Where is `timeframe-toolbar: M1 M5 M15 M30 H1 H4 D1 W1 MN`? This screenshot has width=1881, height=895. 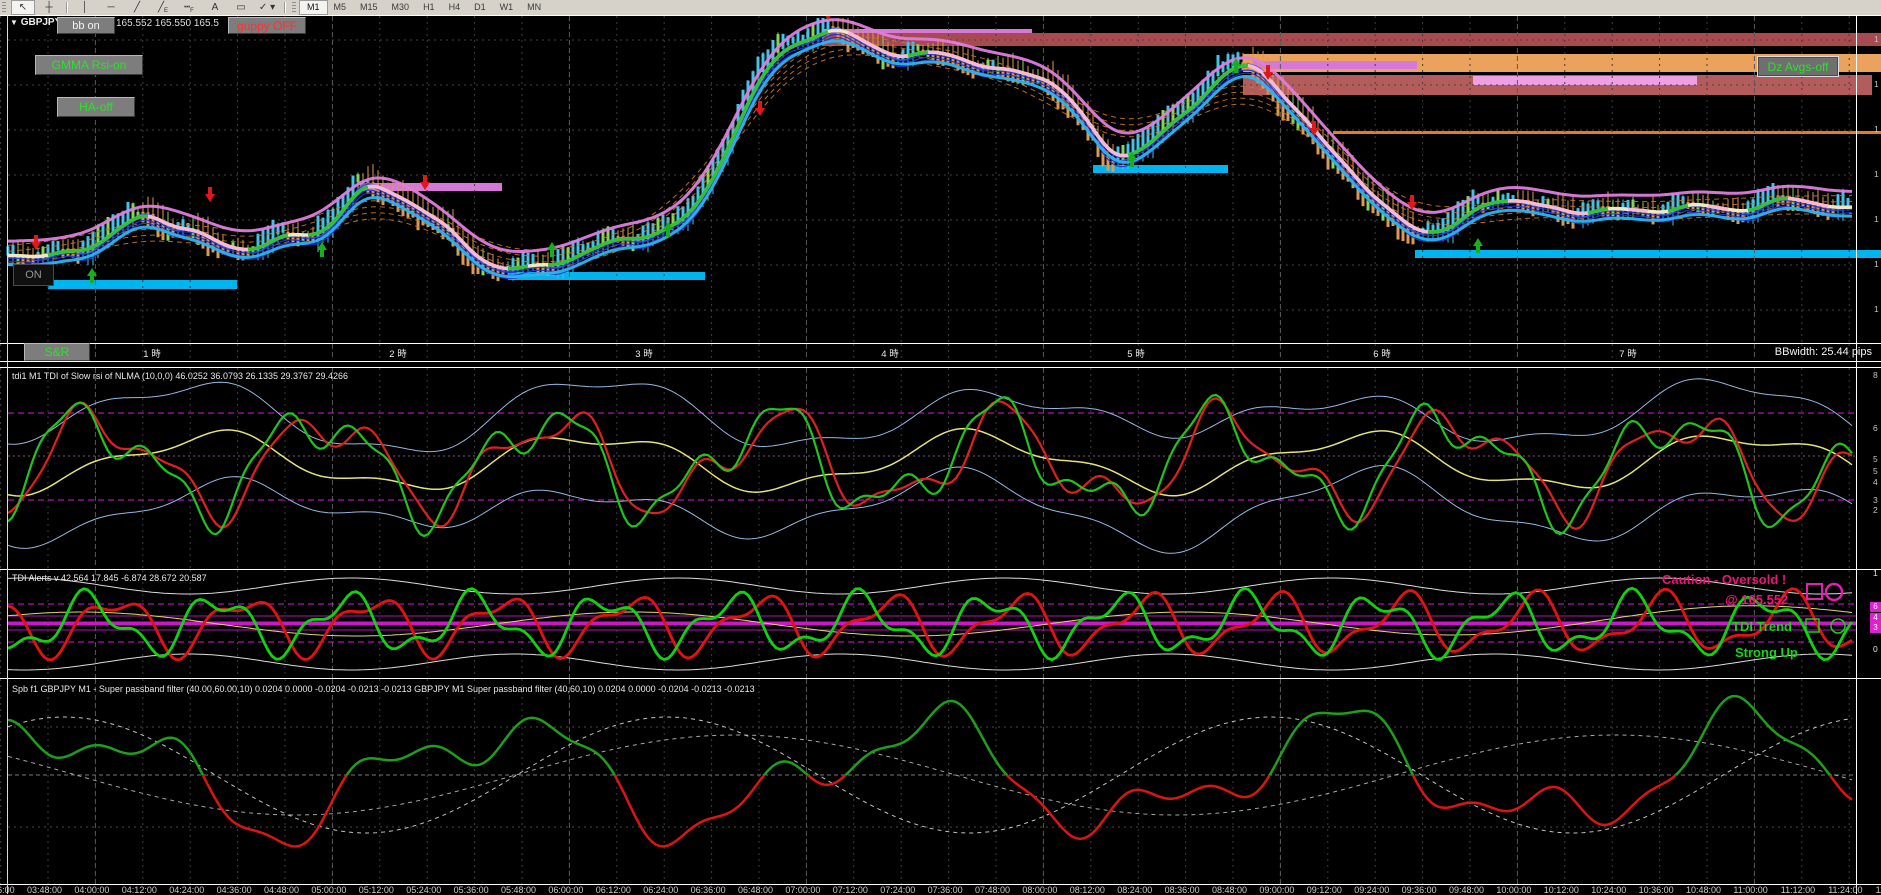 timeframe-toolbar: M1 M5 M15 M30 H1 H4 D1 W1 MN is located at coordinates (423, 7).